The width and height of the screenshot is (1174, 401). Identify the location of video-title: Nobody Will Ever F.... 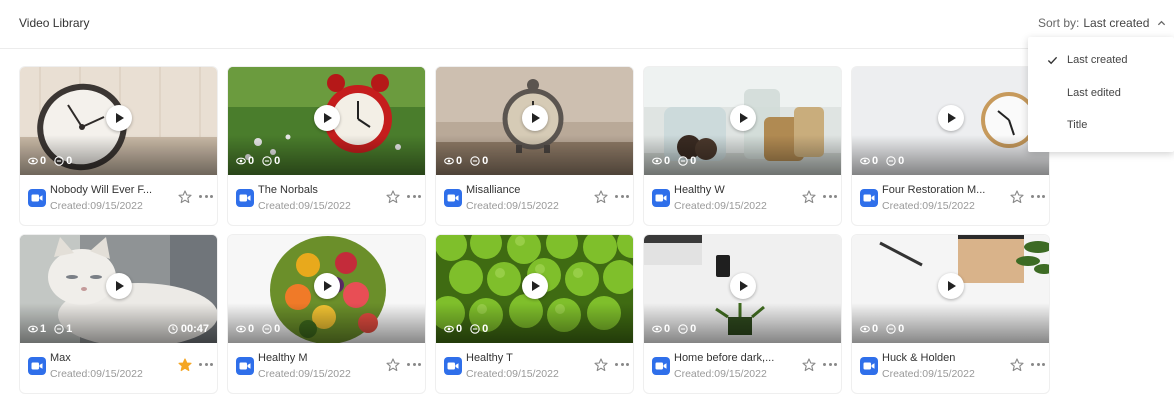
(104, 190).